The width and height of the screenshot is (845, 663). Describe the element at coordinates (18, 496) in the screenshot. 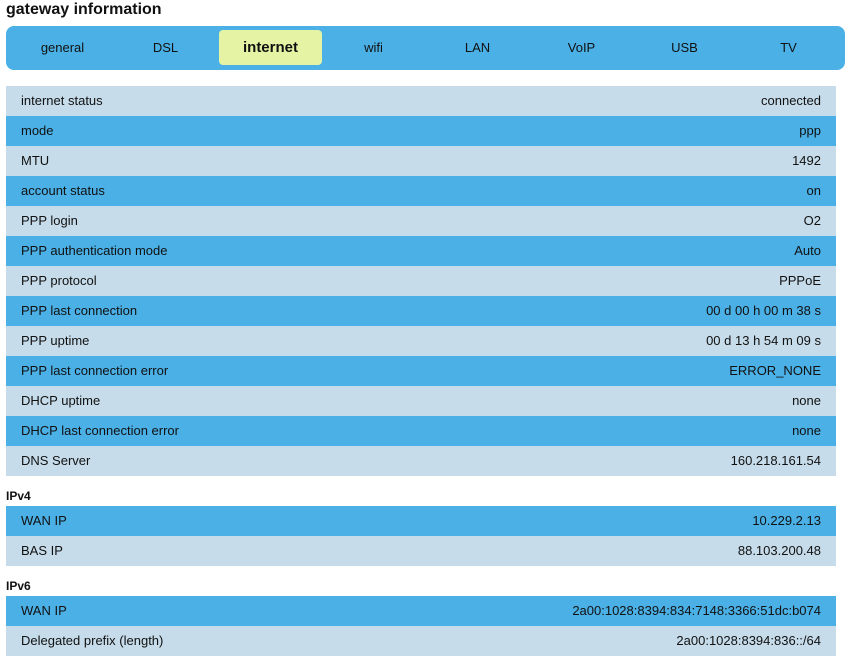

I see `ipv4-heading: IPv4` at that location.